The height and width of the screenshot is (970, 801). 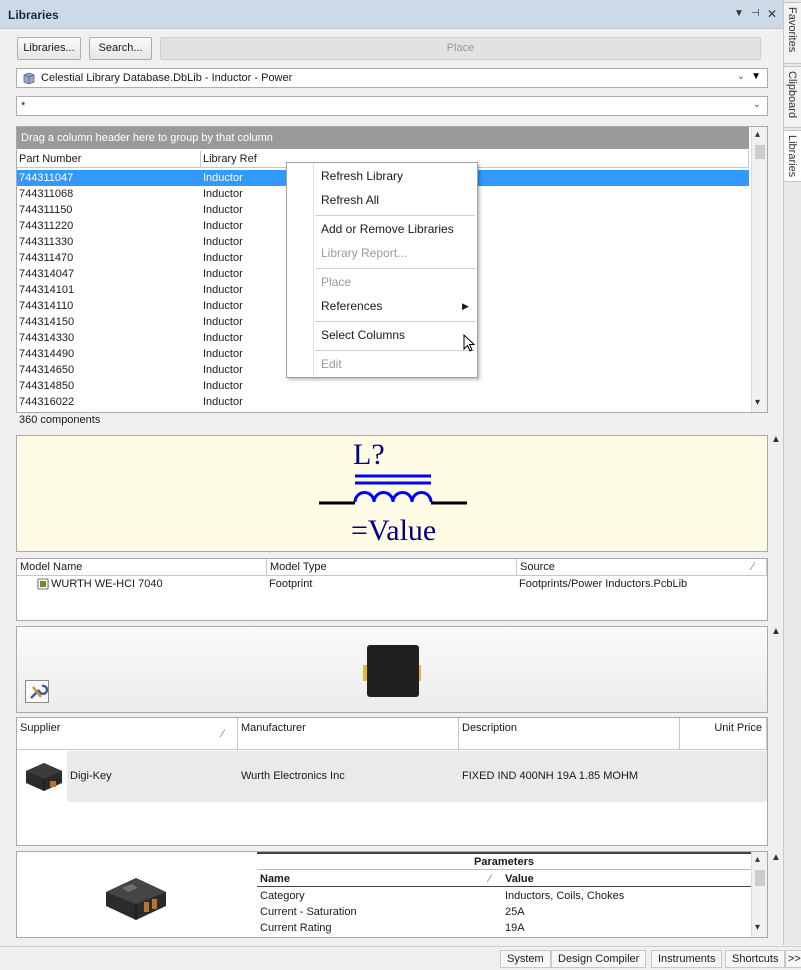 What do you see at coordinates (127, 734) in the screenshot?
I see `column-header-supplier: Supplier` at bounding box center [127, 734].